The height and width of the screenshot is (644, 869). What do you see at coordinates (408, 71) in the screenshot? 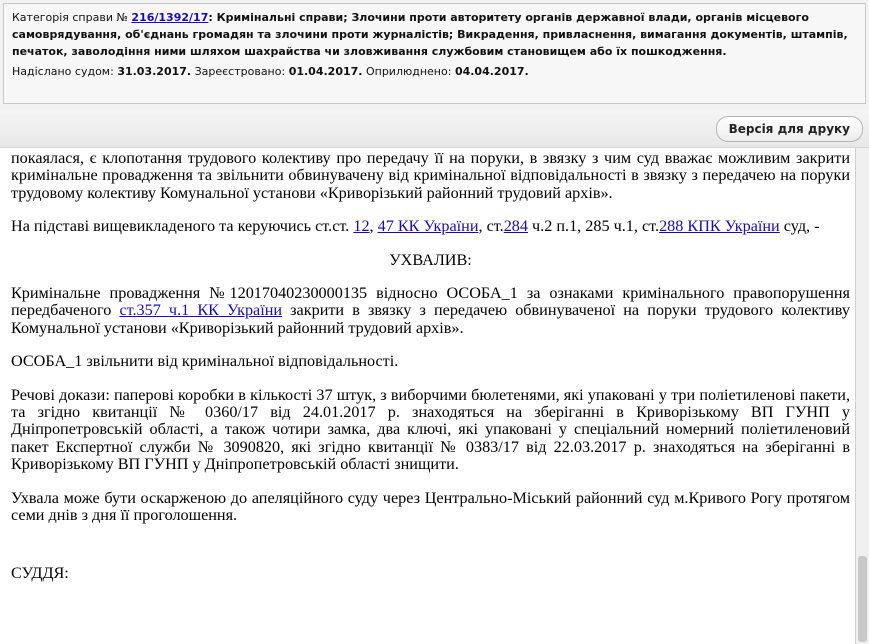
I see `published-label: Оприлюднено:` at bounding box center [408, 71].